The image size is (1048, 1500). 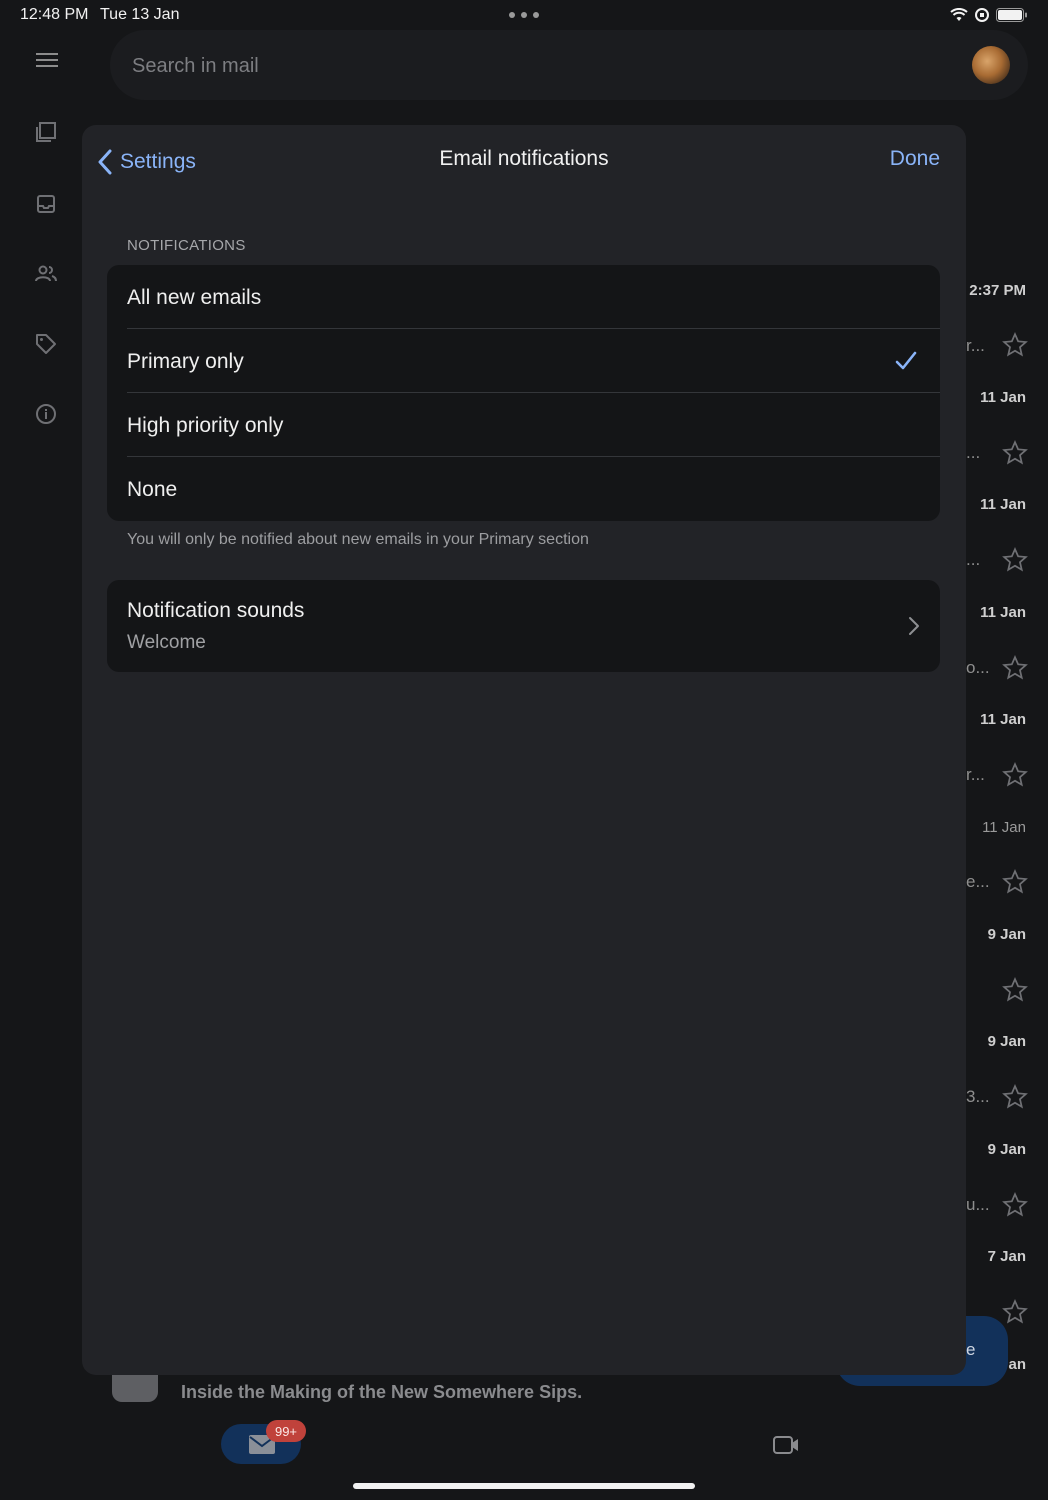 I want to click on account-avatar, so click(x=991, y=65).